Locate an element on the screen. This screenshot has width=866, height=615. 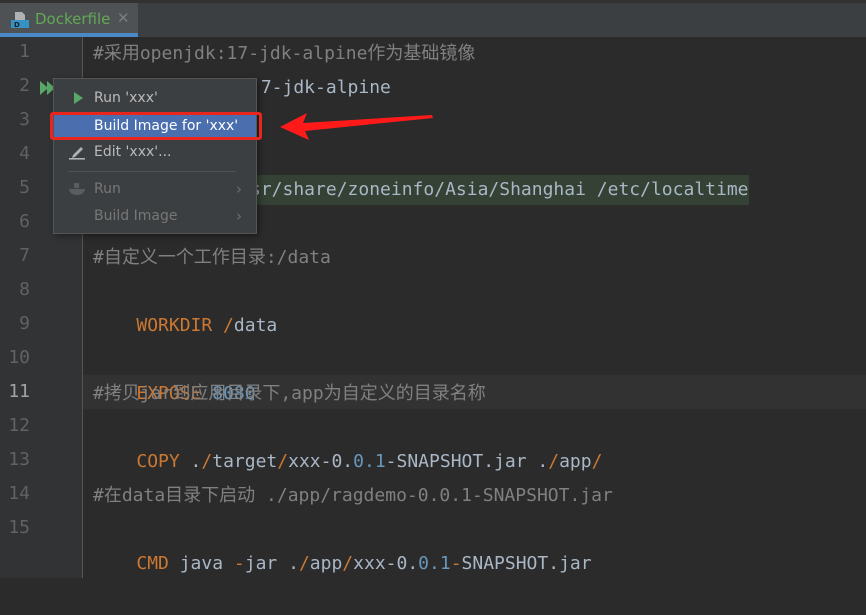
code-line-2: .7-jdk-alpine is located at coordinates (320, 87).